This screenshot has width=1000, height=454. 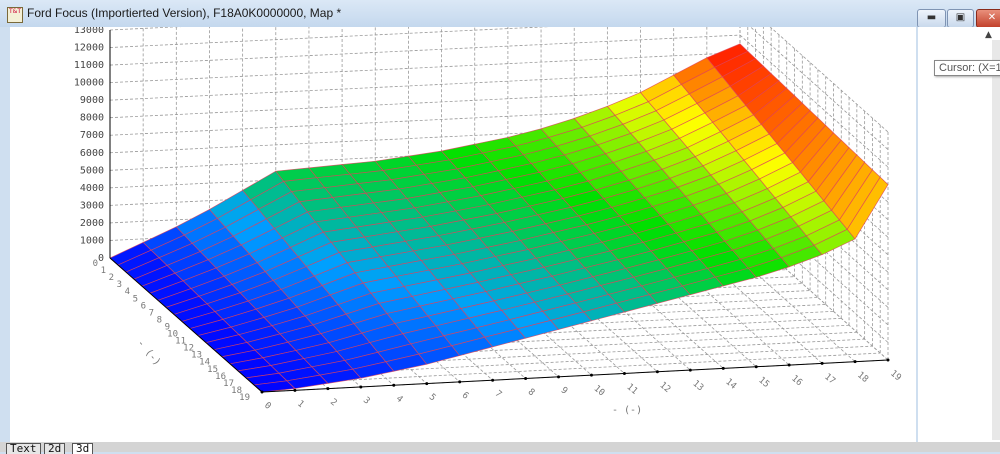 What do you see at coordinates (135, 299) in the screenshot?
I see `y-tick-label: 5` at bounding box center [135, 299].